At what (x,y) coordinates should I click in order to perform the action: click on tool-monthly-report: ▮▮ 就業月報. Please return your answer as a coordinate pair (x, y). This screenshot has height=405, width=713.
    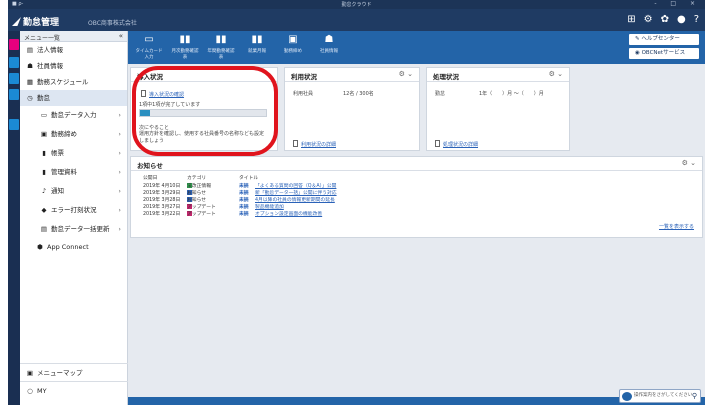
    Looking at the image, I should click on (257, 44).